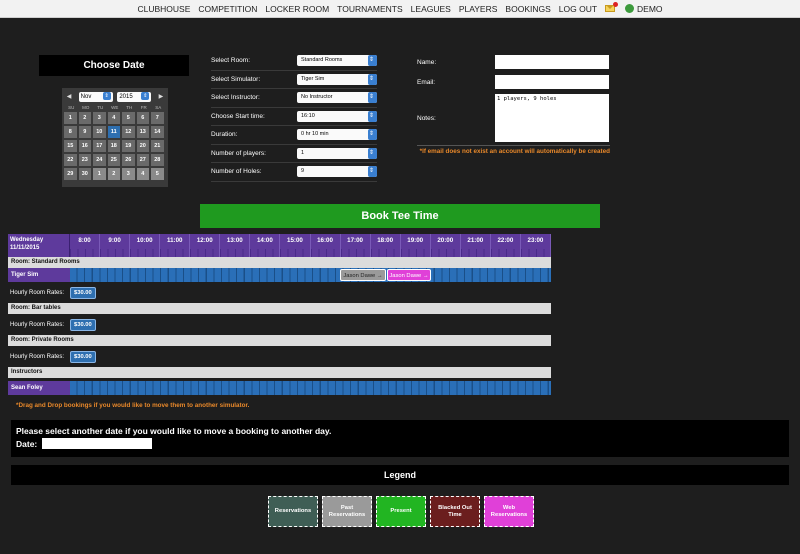 The height and width of the screenshot is (554, 800). Describe the element at coordinates (370, 9) in the screenshot. I see `nav-tournaments: TOURNAMENTS` at that location.